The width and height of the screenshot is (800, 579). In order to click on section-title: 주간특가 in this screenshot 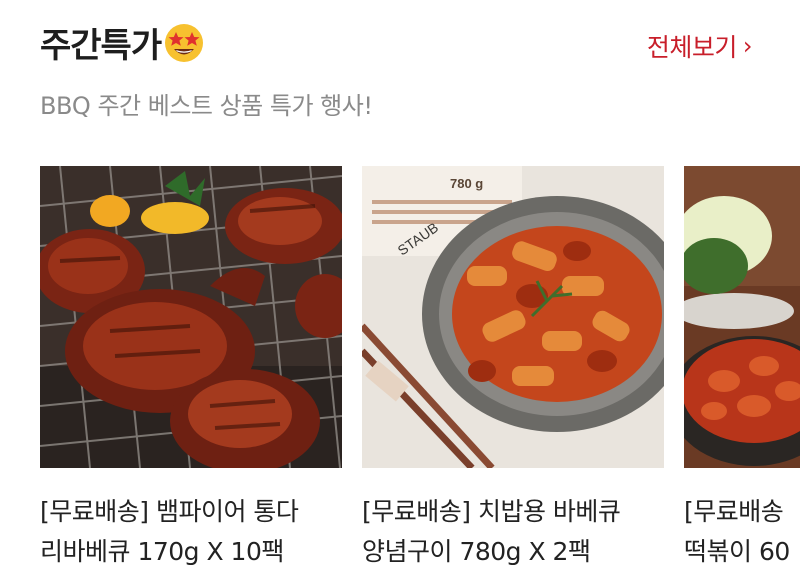, I will do `click(122, 42)`.